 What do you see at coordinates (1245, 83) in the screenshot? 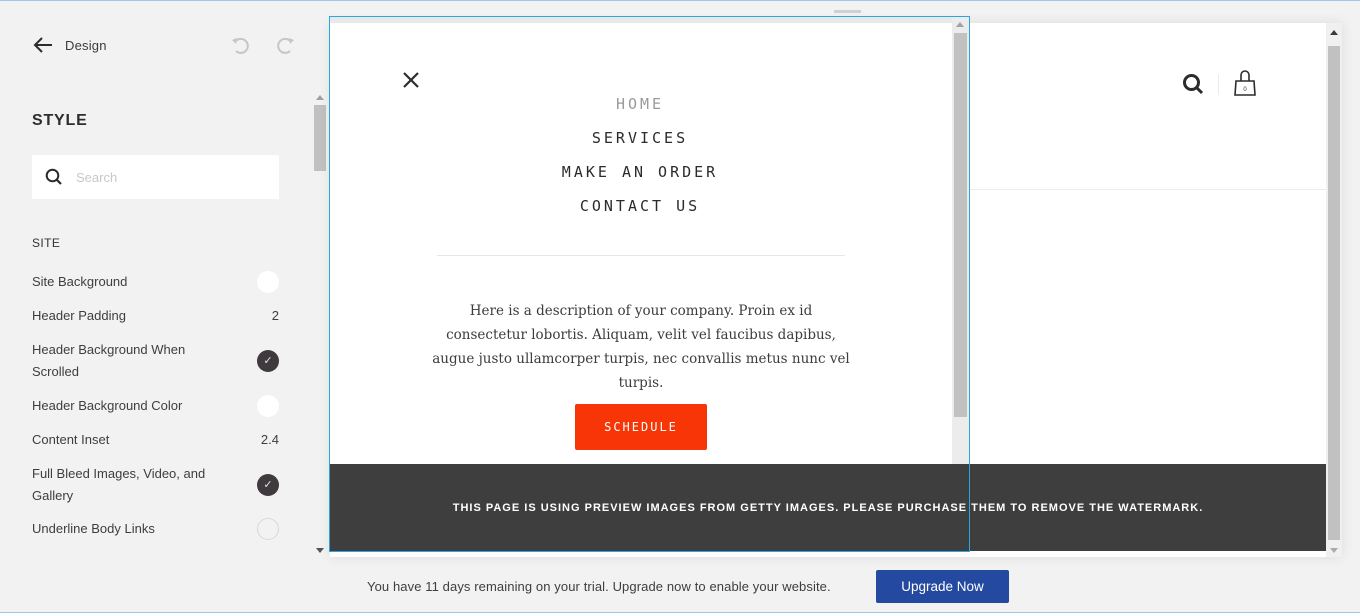
I see `shopping-bag-icon: 0` at bounding box center [1245, 83].